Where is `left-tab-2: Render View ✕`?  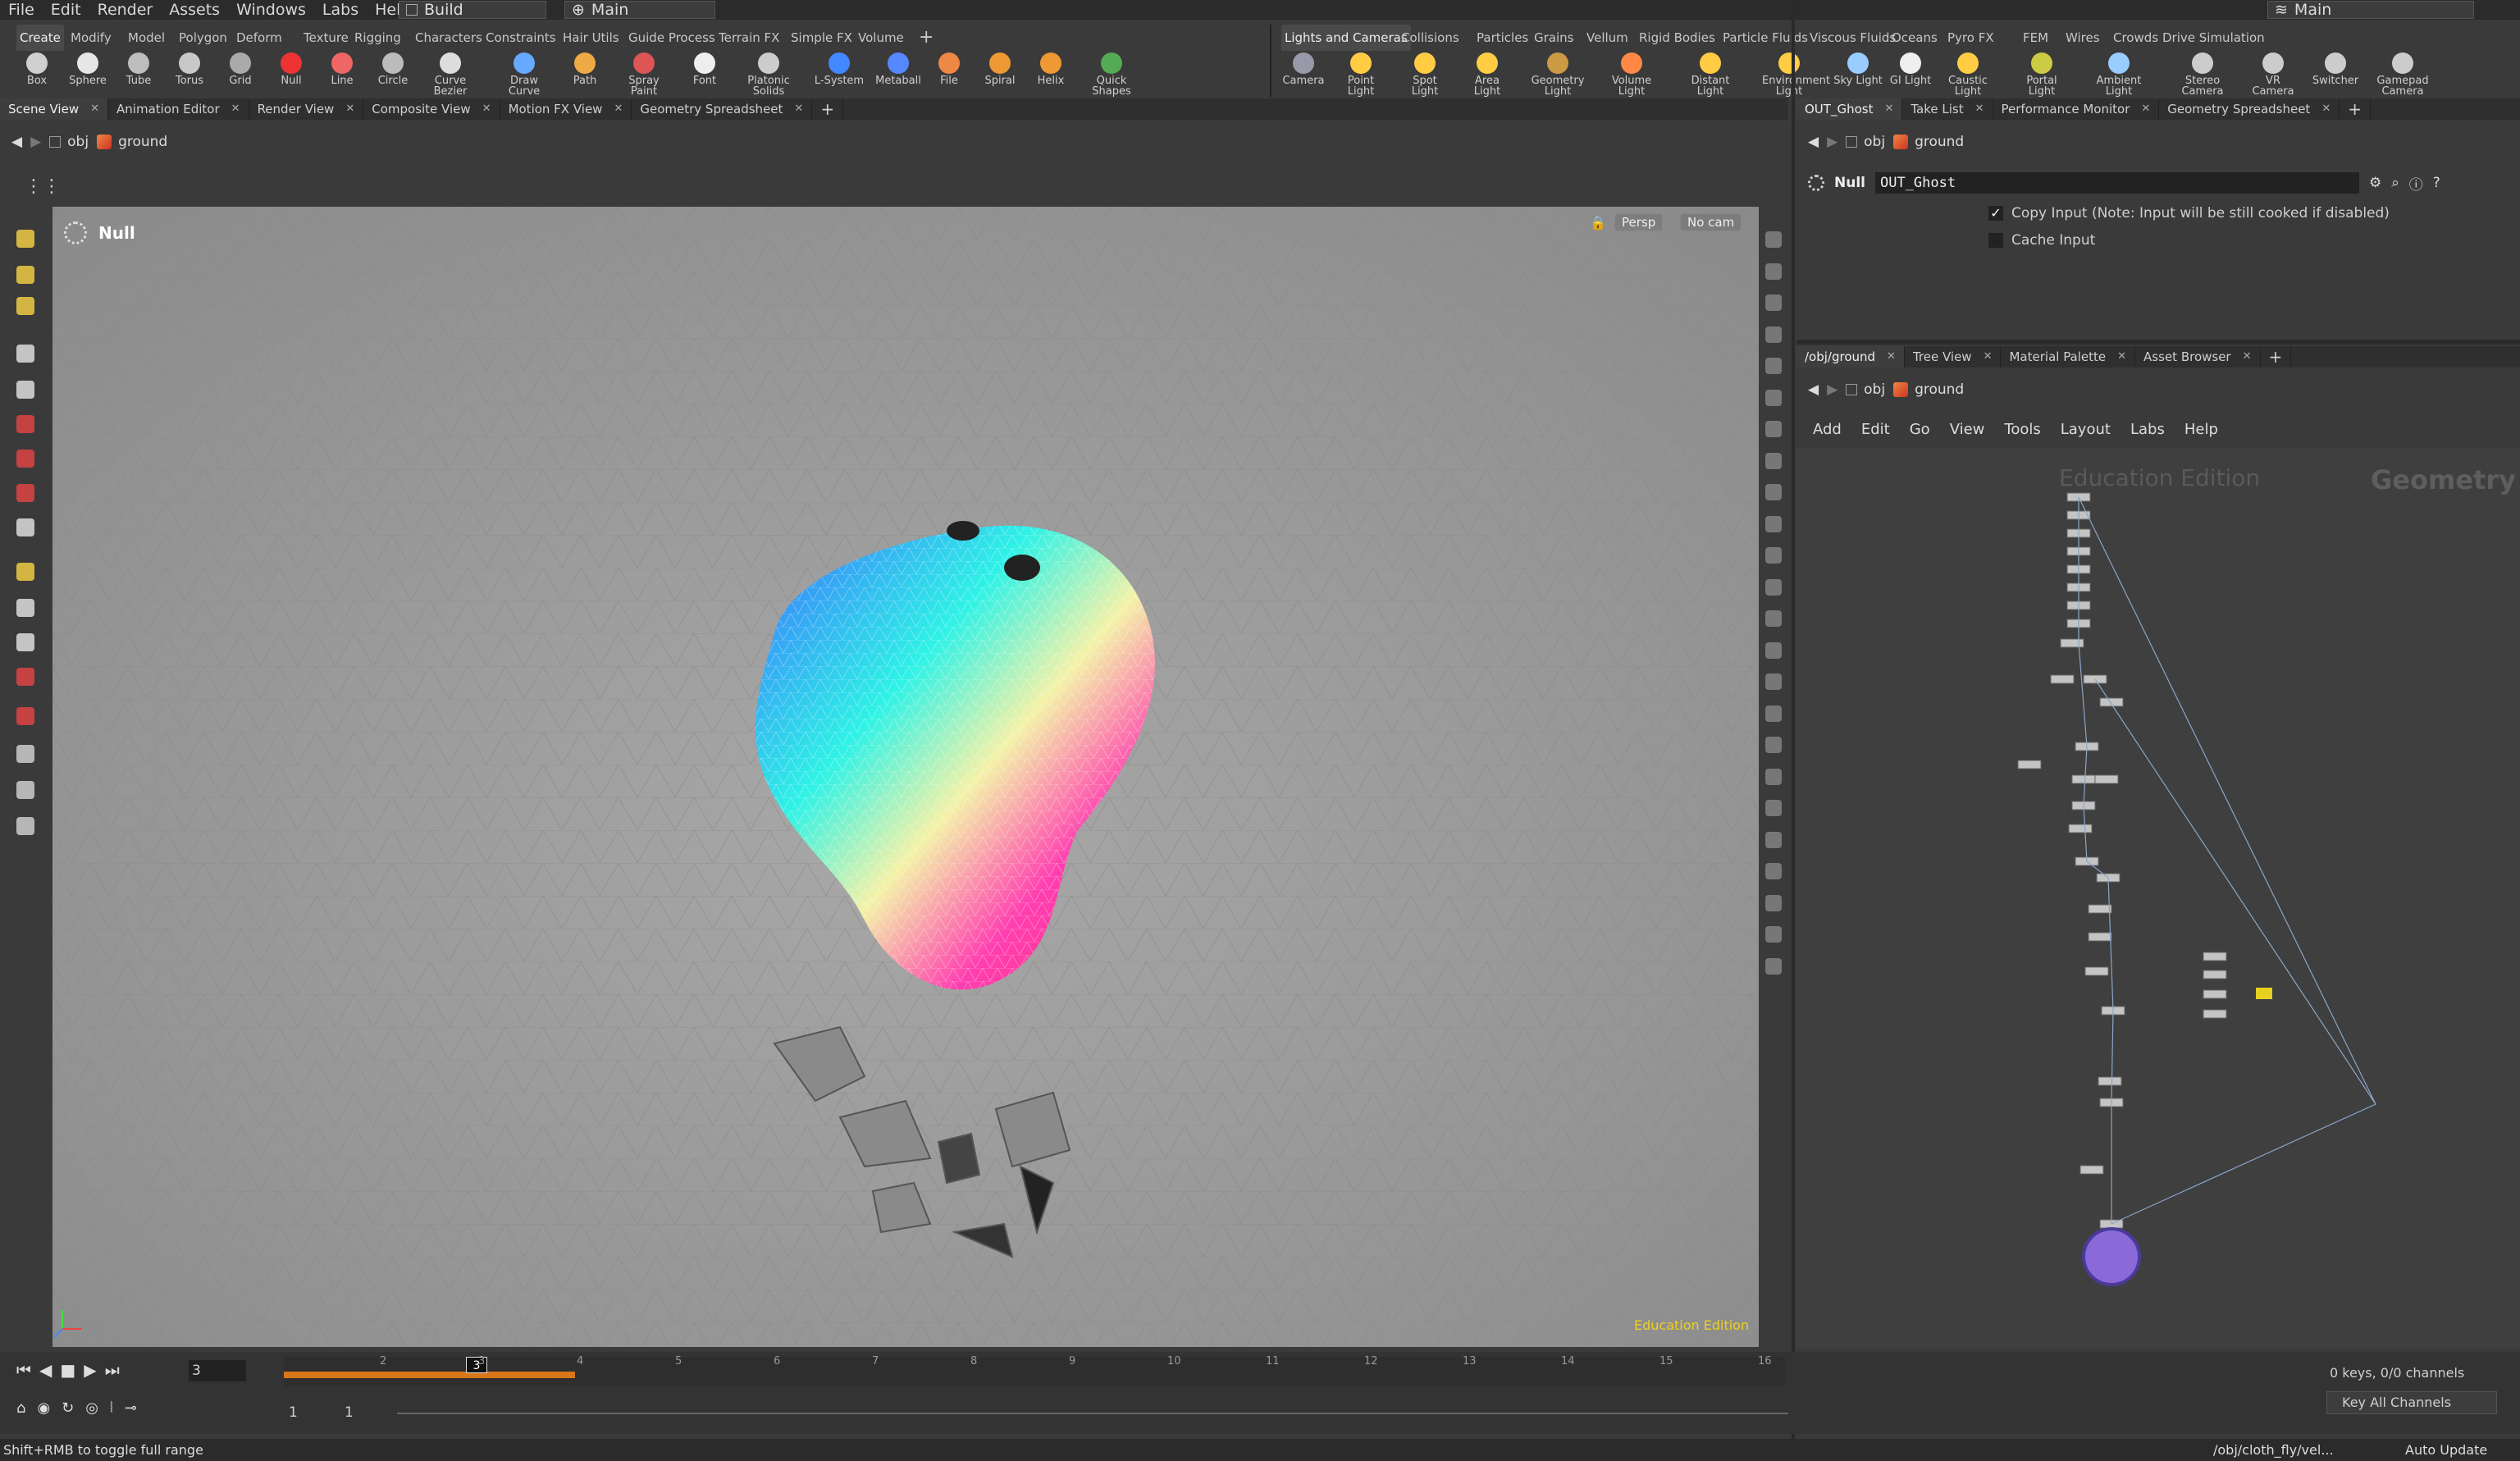
left-tab-2: Render View ✕ is located at coordinates (307, 109).